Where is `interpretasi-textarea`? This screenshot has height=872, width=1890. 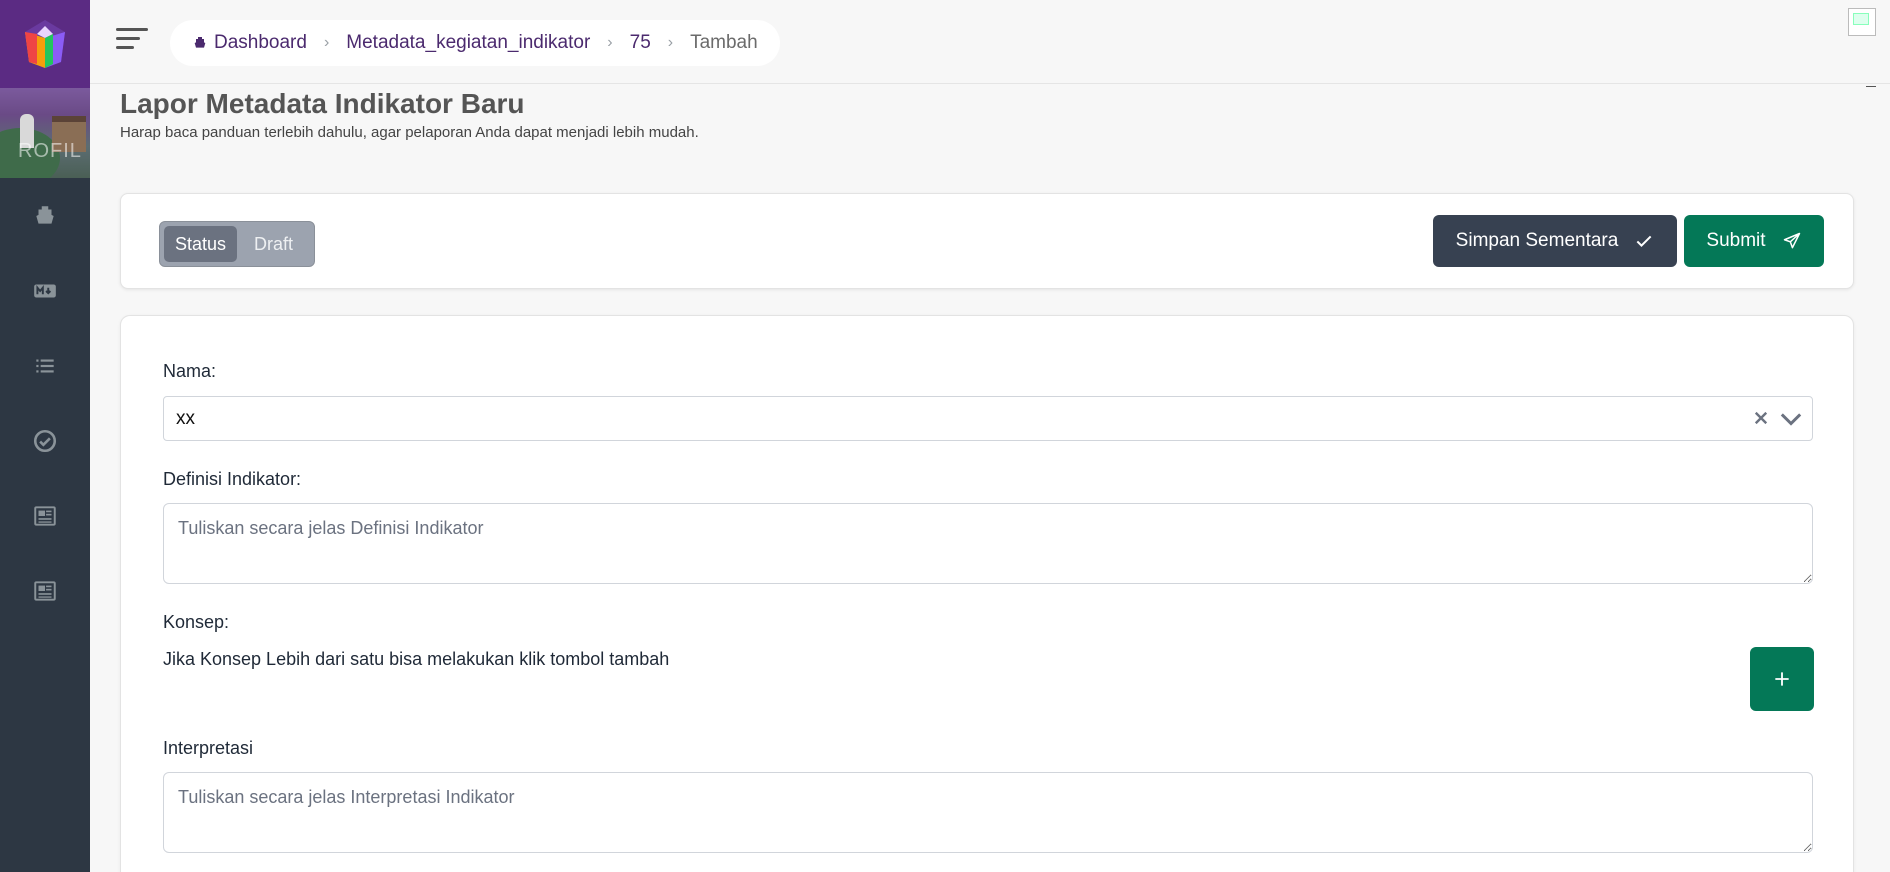
interpretasi-textarea is located at coordinates (988, 812).